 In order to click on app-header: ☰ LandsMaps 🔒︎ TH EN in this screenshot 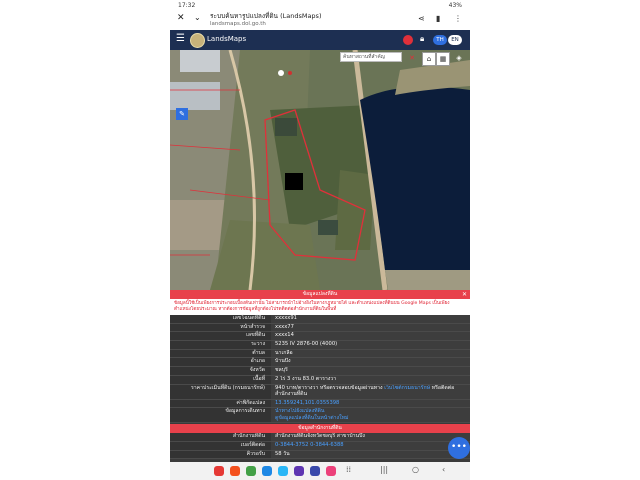, I will do `click(320, 40)`.